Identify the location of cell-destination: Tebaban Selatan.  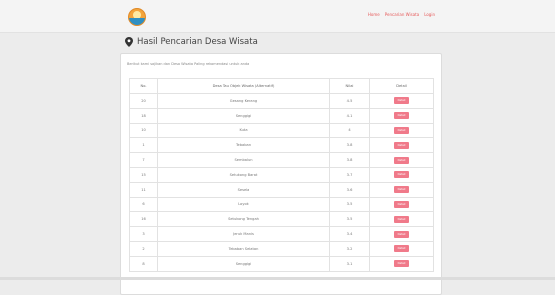
(243, 248).